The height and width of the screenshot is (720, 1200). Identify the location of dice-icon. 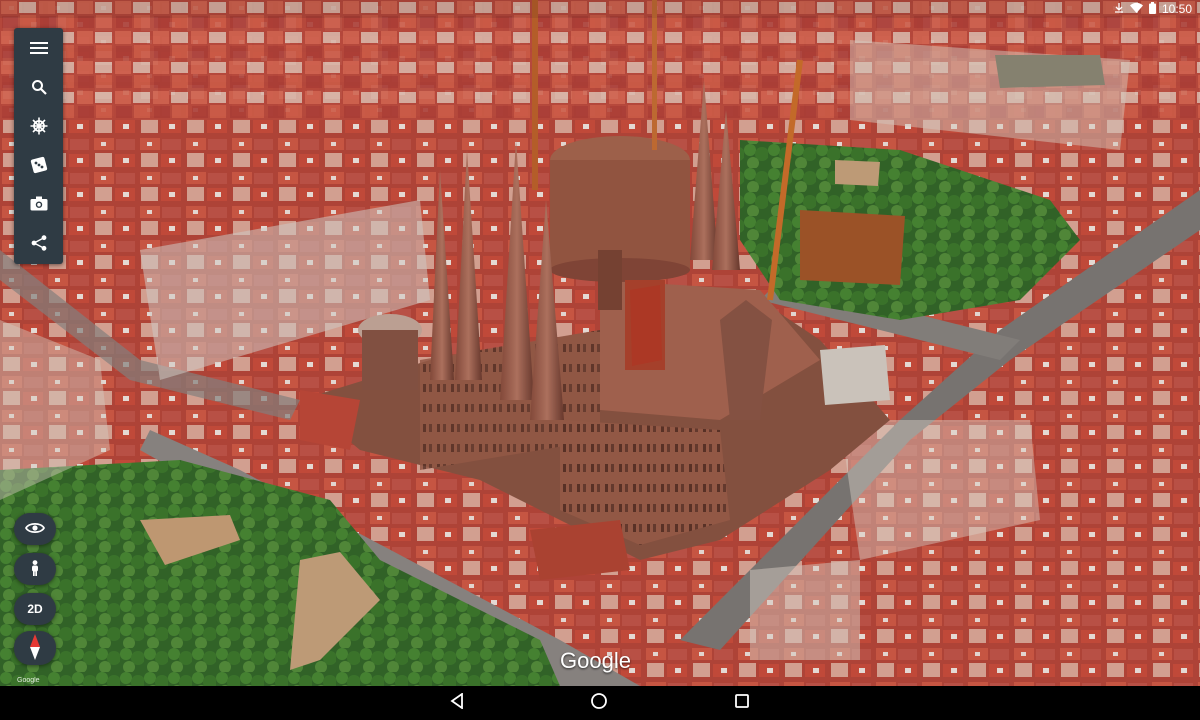
(39, 165).